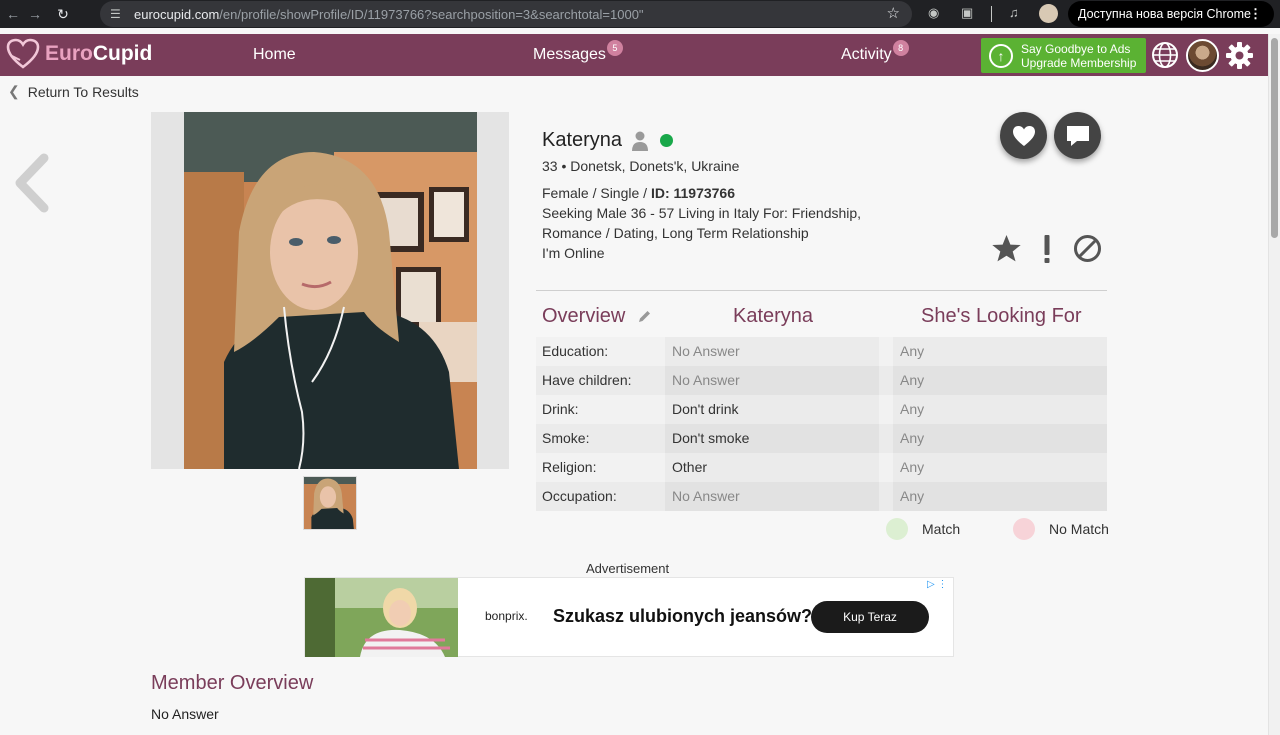  Describe the element at coordinates (560, 409) in the screenshot. I see `row-label: Drink:` at that location.